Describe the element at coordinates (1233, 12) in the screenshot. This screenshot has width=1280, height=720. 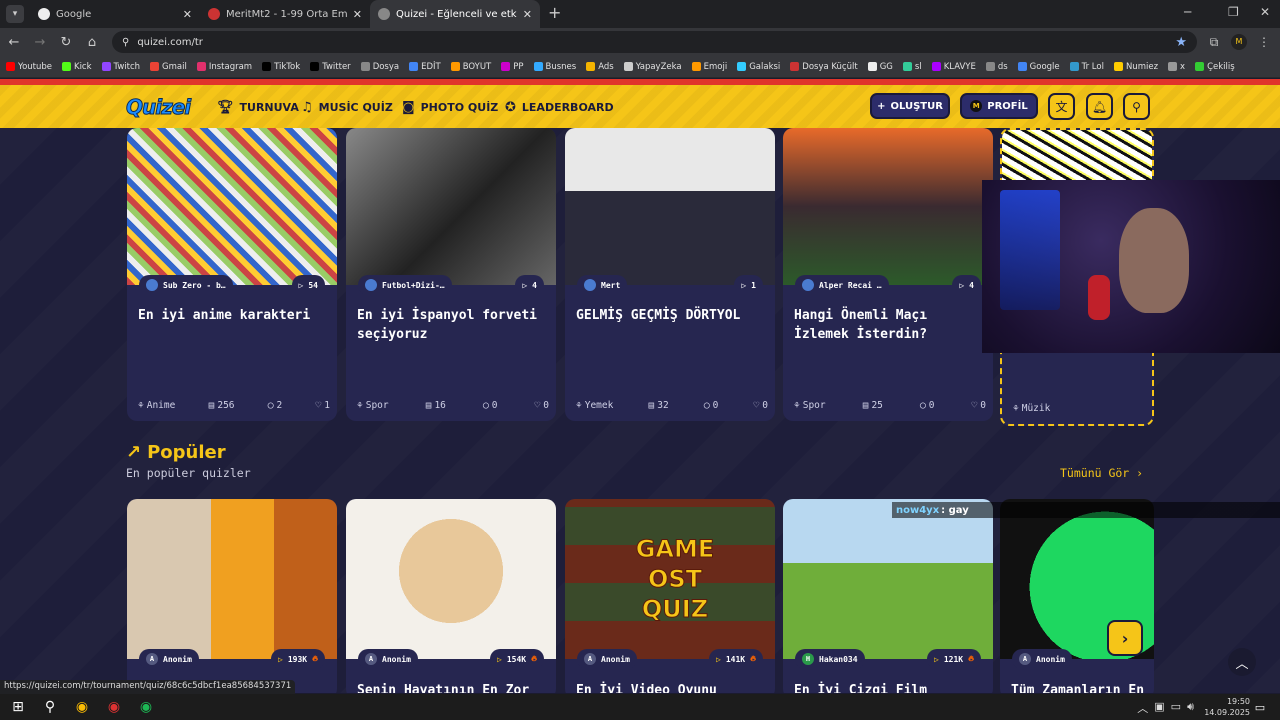
I see `restore-icon: ❐` at that location.